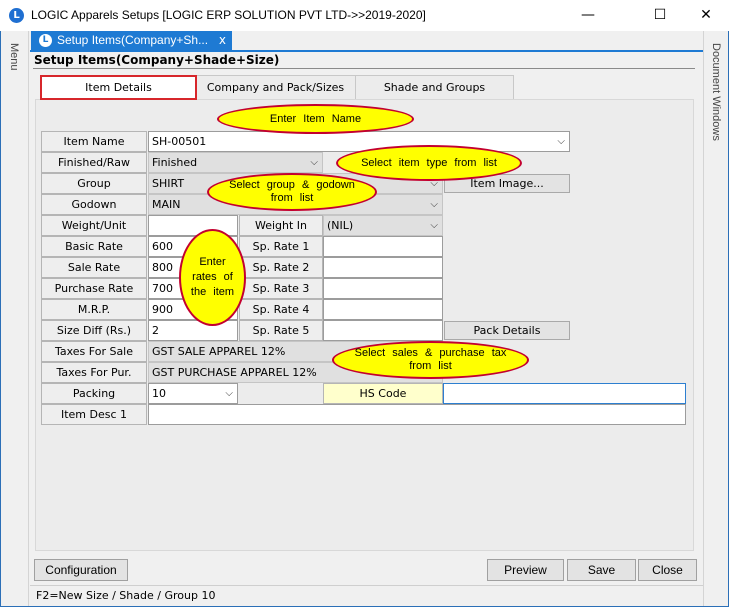  Describe the element at coordinates (716, 92) in the screenshot. I see `document-windows-label: Document Windows` at that location.